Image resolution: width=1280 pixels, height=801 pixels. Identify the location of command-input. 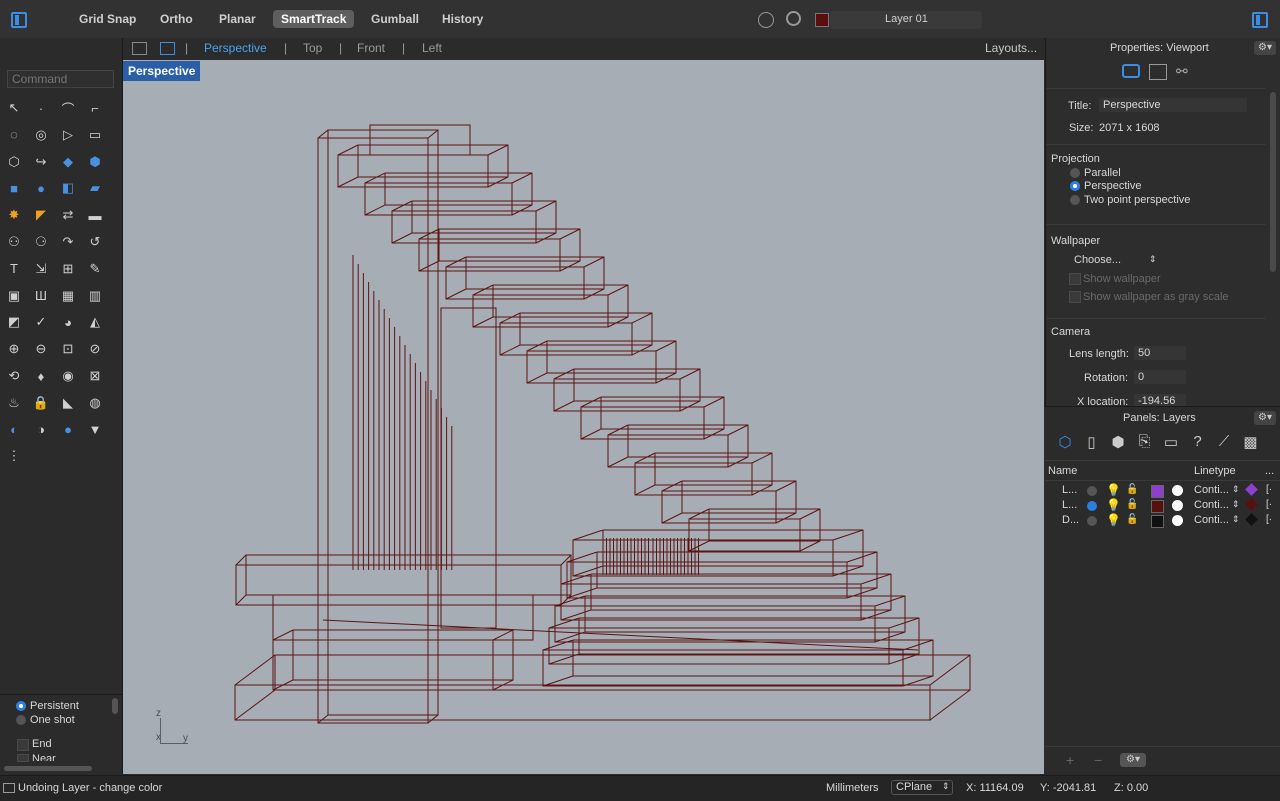
(60, 79).